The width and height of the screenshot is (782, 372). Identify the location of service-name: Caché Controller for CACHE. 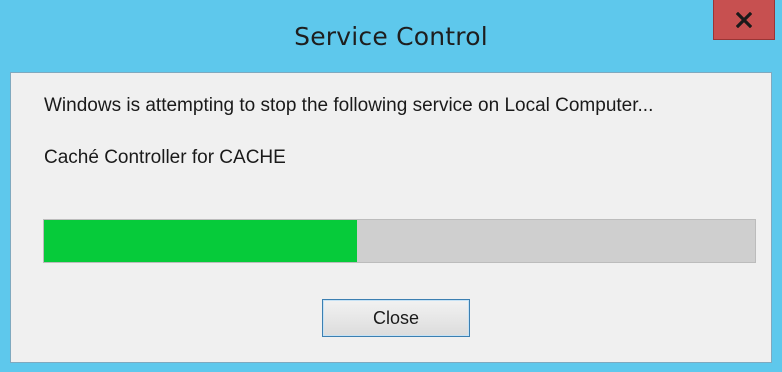
(165, 157).